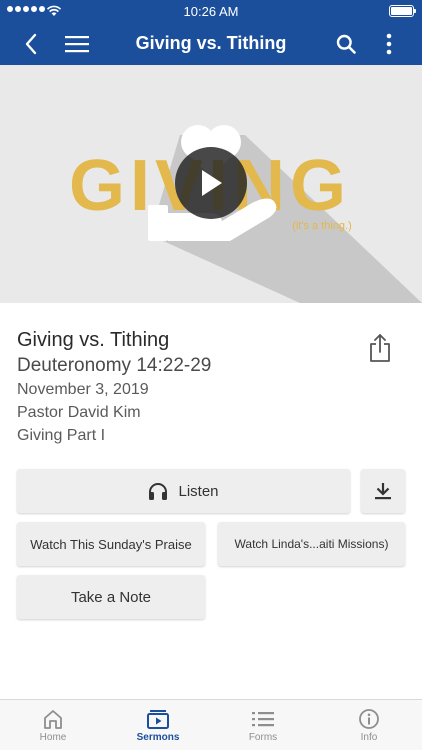 The image size is (422, 750). I want to click on tab-forms-label: Forms, so click(263, 737).